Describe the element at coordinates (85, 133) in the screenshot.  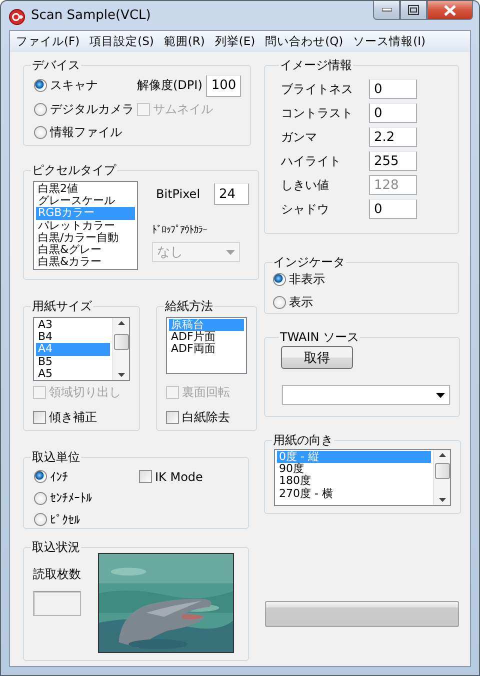
I see `radio-button: 情報ファイル` at that location.